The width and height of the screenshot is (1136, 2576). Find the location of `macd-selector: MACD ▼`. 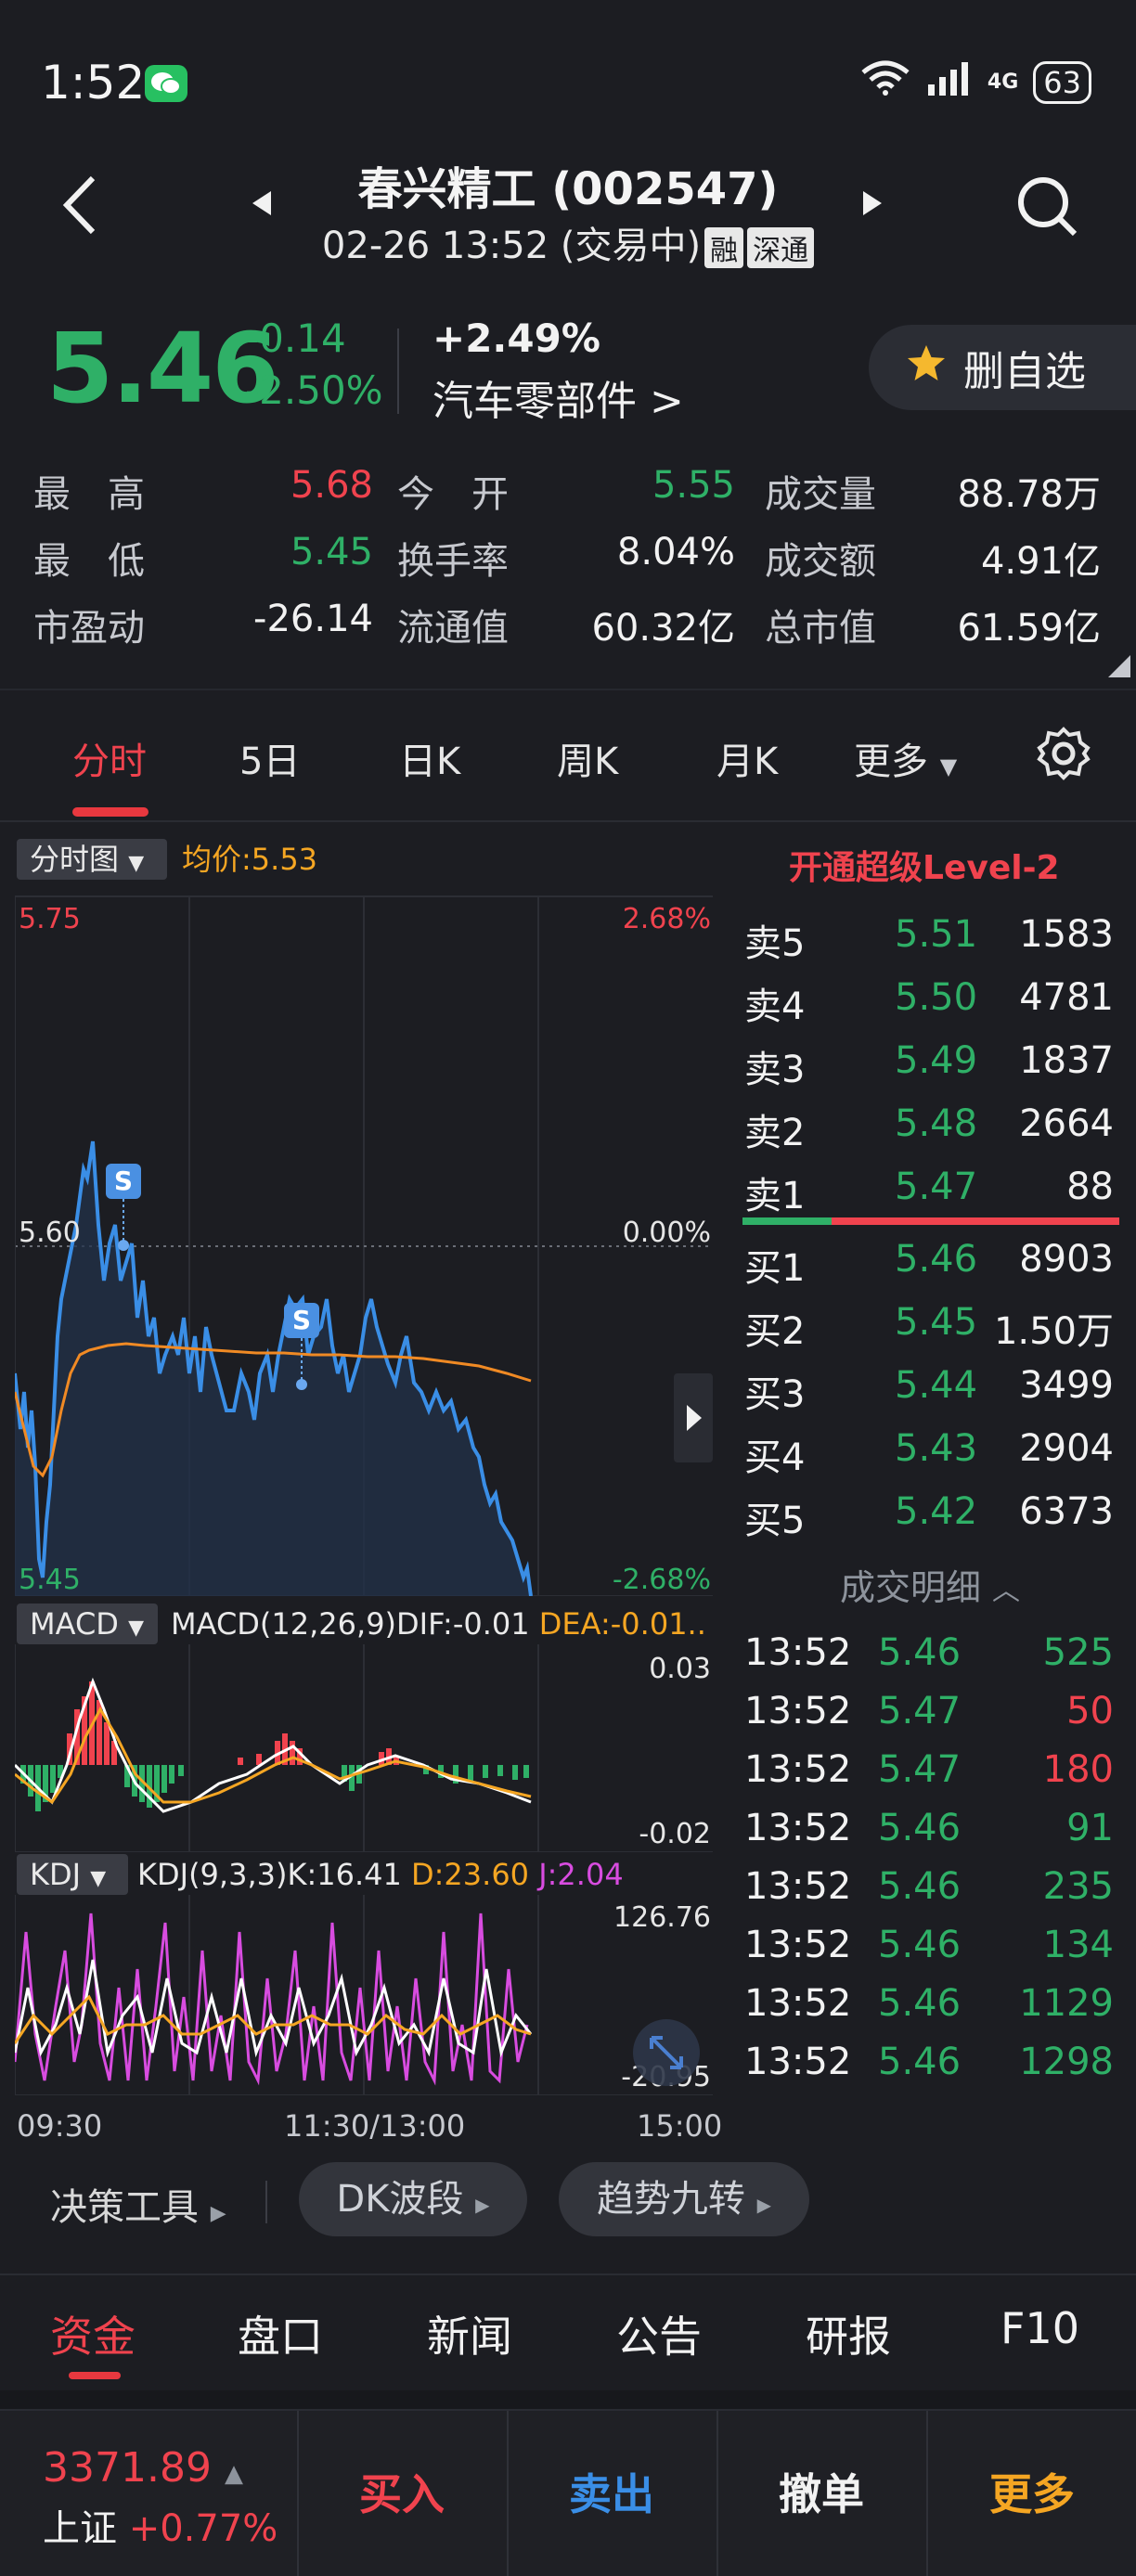

macd-selector: MACD ▼ is located at coordinates (87, 1624).